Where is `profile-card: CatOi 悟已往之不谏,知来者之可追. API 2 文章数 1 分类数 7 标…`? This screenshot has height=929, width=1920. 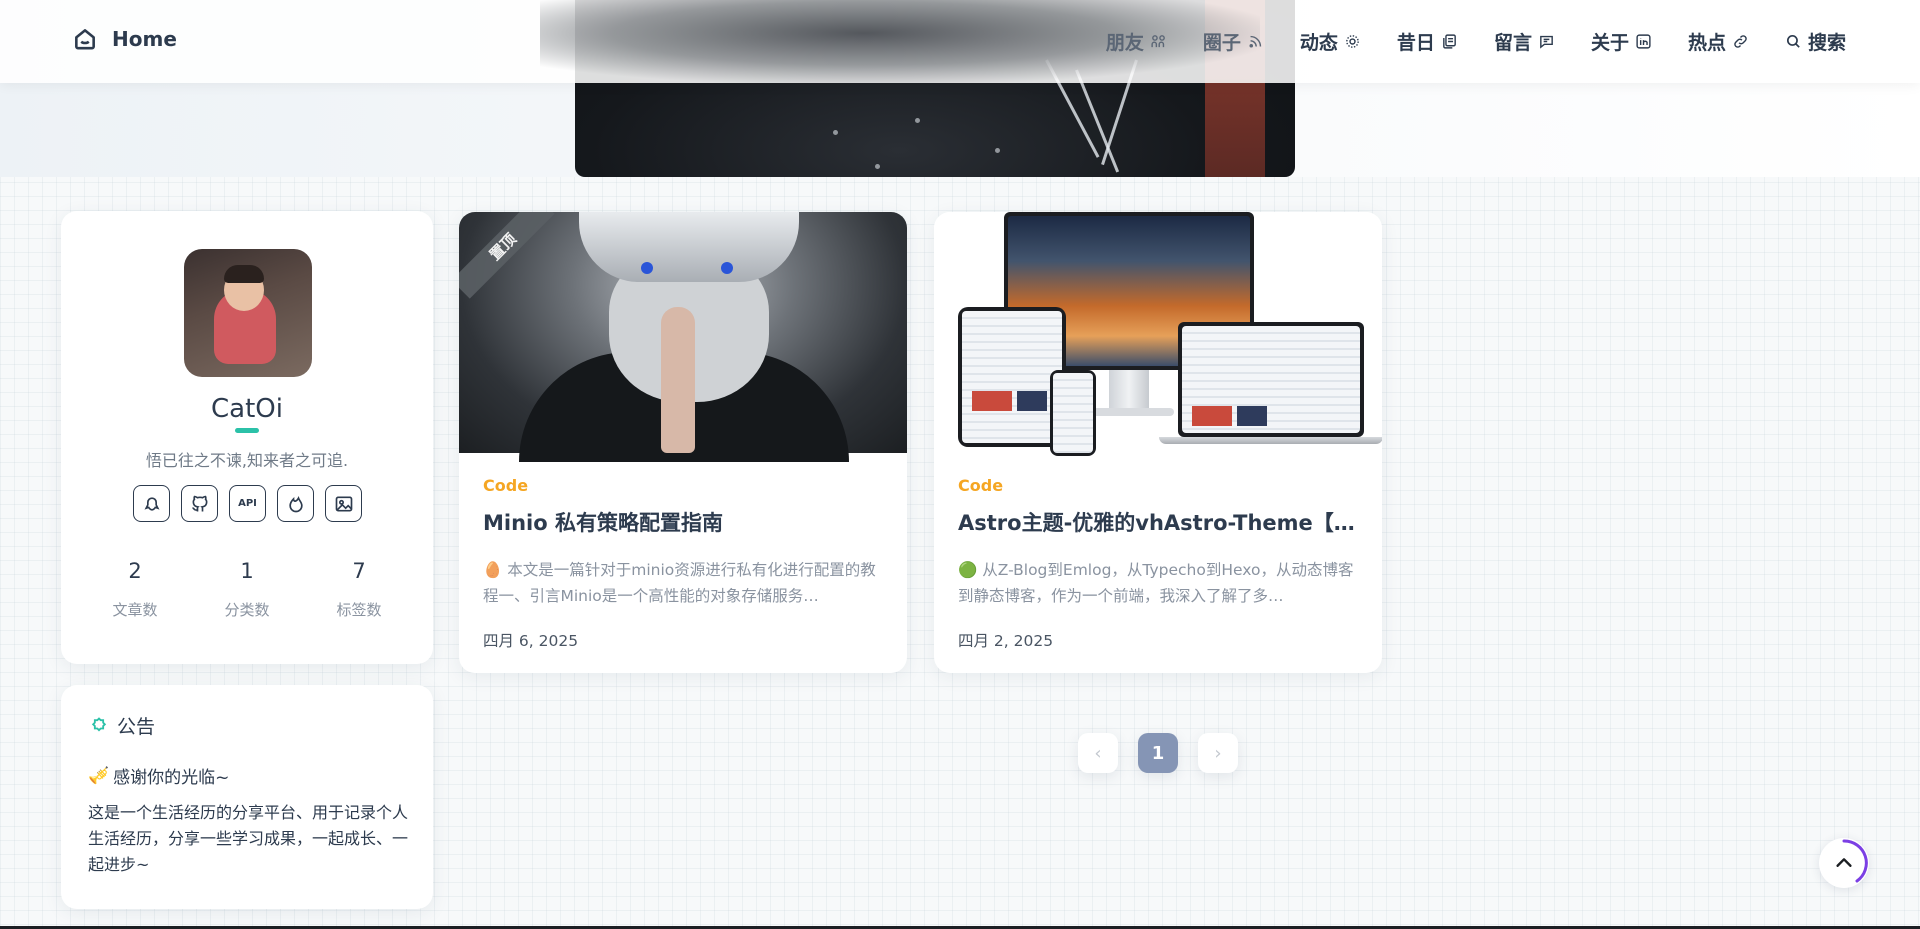
profile-card: CatOi 悟已往之不谏,知来者之可追. API 2 文章数 1 分类数 7 标… is located at coordinates (247, 437).